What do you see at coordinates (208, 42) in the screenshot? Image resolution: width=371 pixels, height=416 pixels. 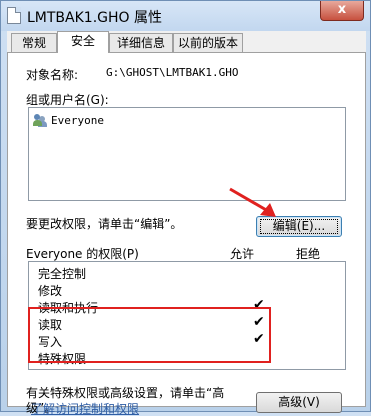 I see `tab-previous-versions: 以前的版本` at bounding box center [208, 42].